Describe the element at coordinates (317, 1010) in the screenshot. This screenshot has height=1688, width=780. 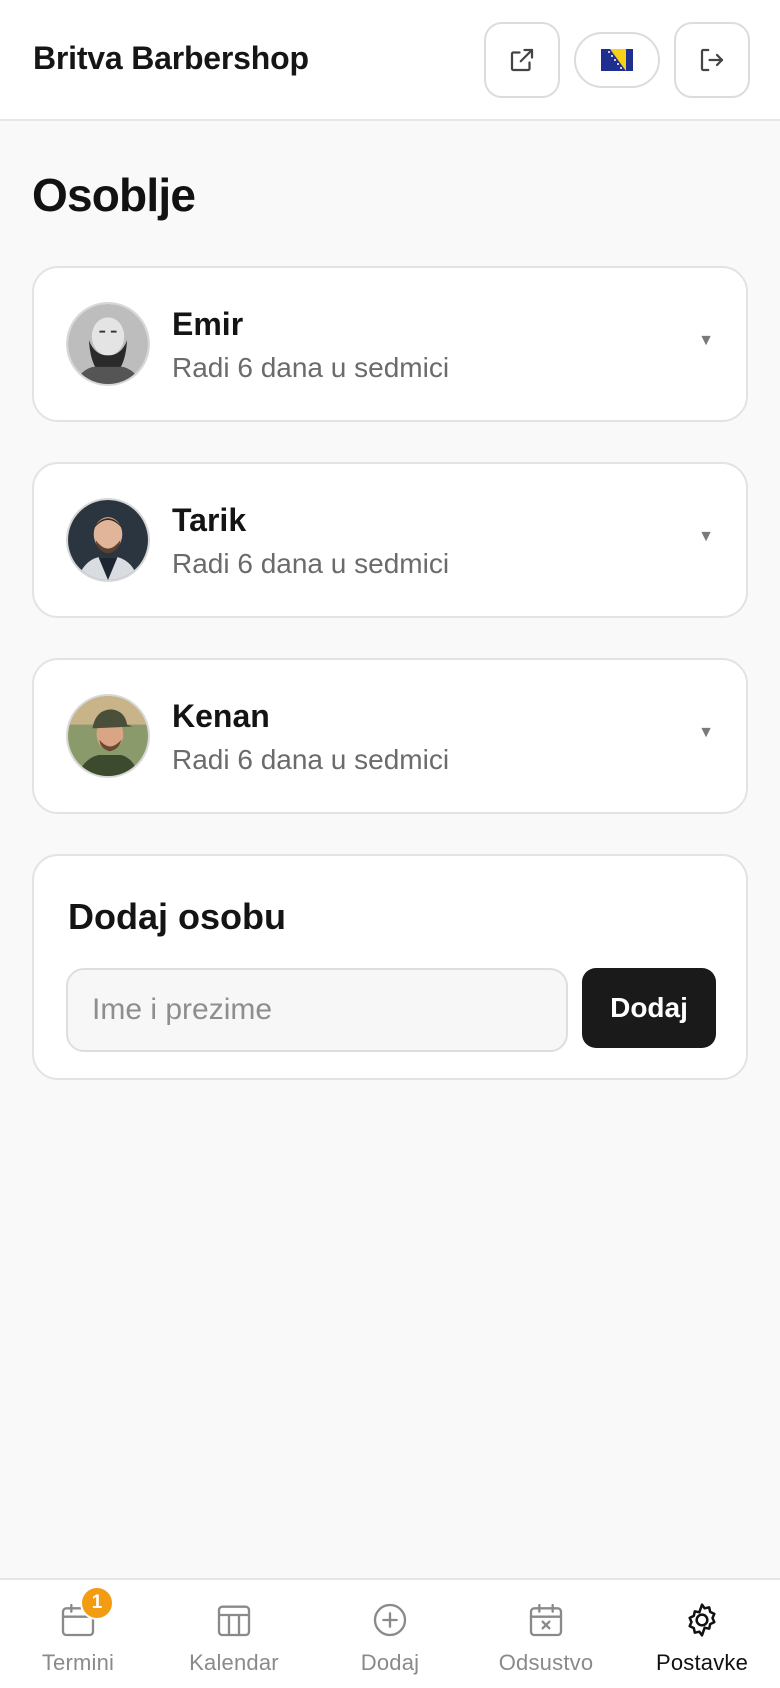
I see `name-input` at that location.